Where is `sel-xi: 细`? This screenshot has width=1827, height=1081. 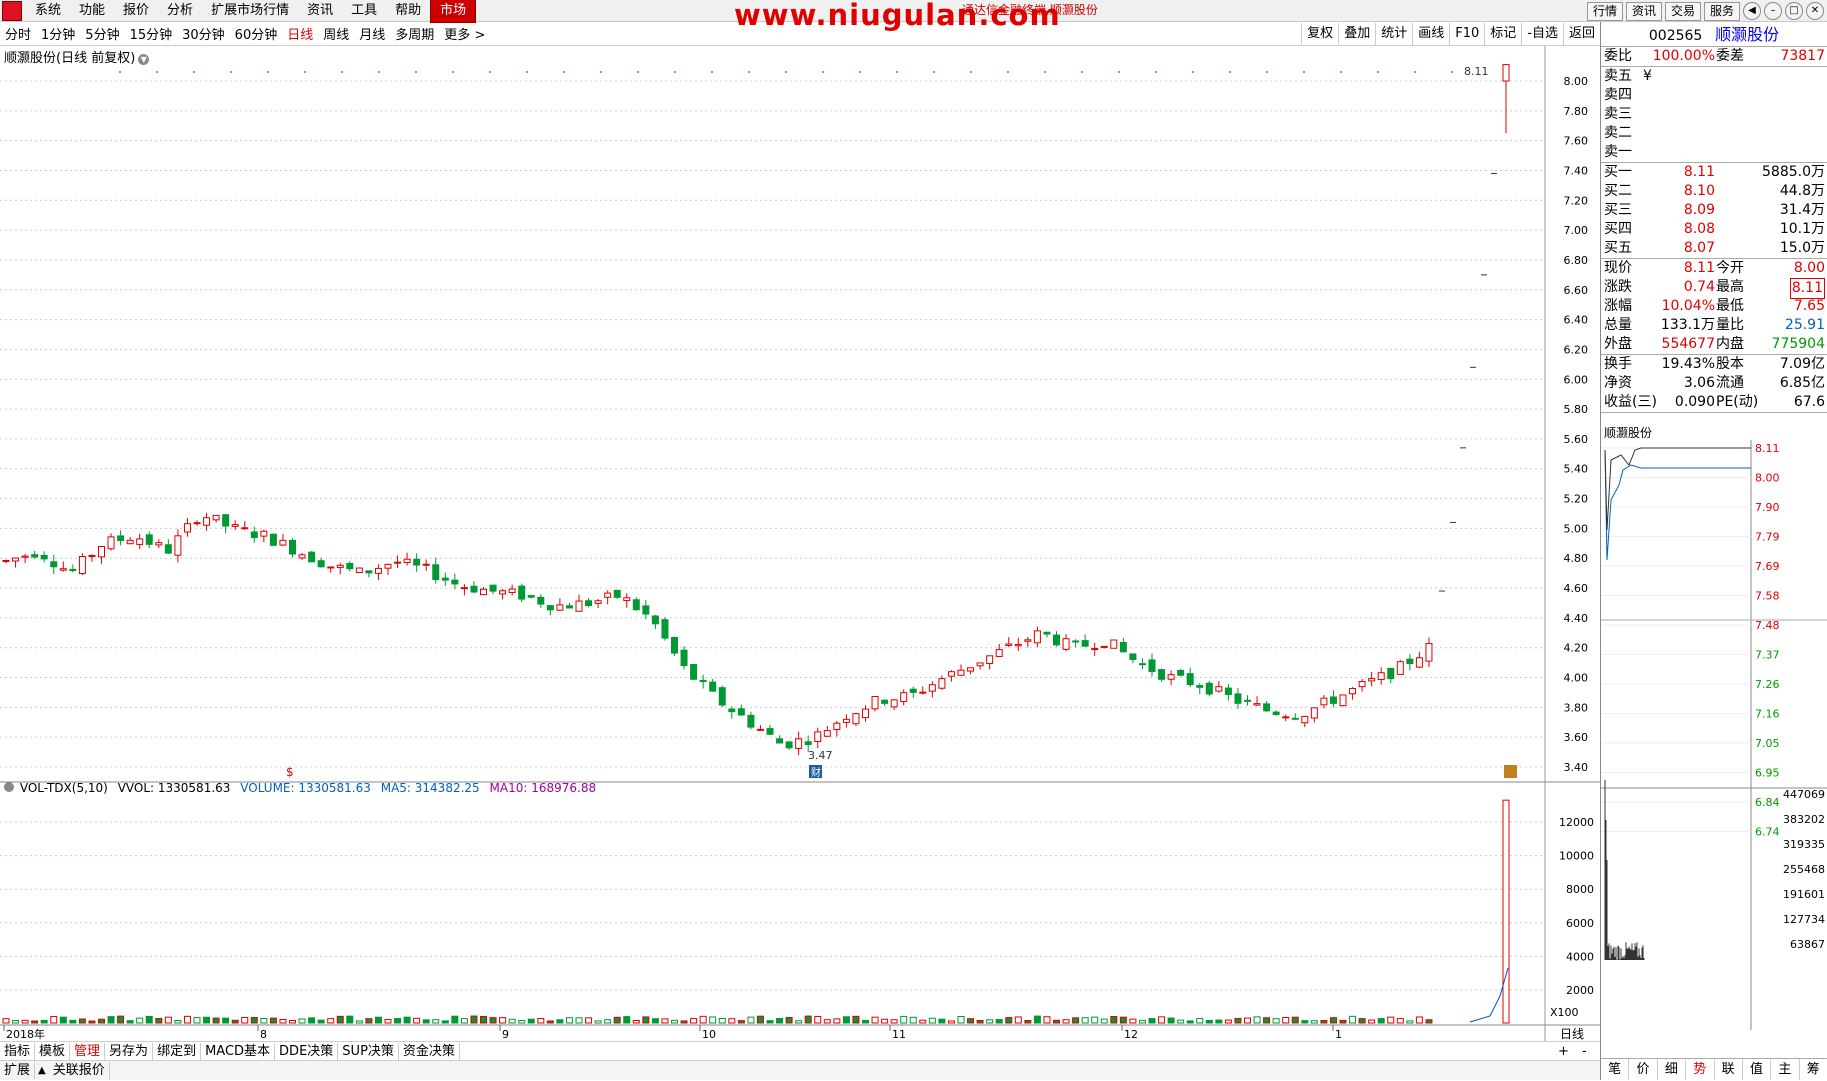 sel-xi: 细 is located at coordinates (1672, 1069).